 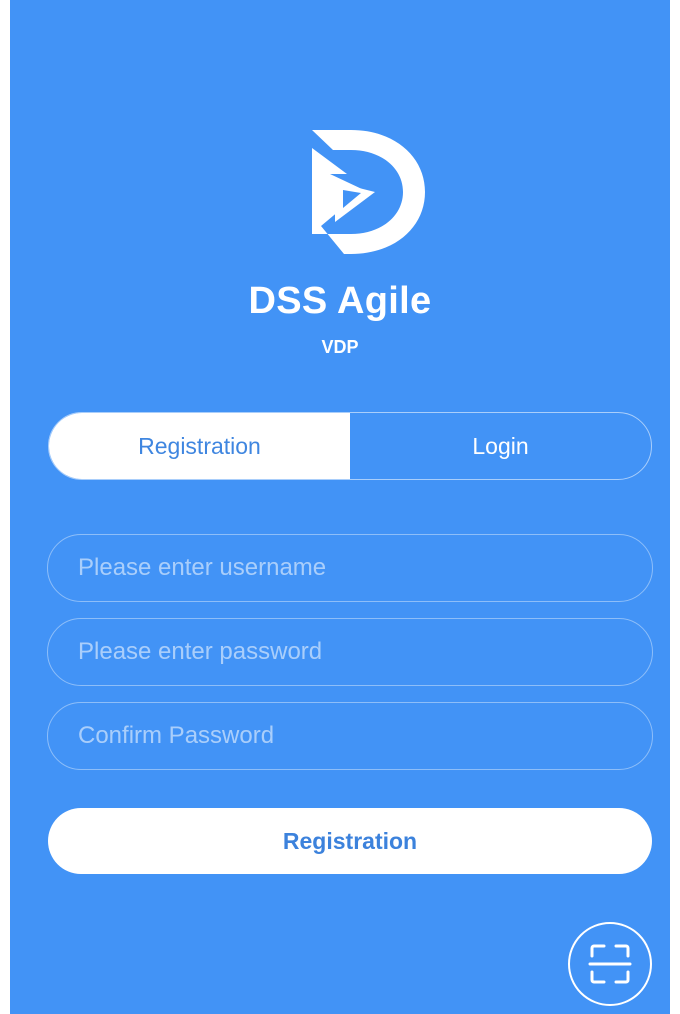 What do you see at coordinates (368, 192) in the screenshot?
I see `dss-logo-icon` at bounding box center [368, 192].